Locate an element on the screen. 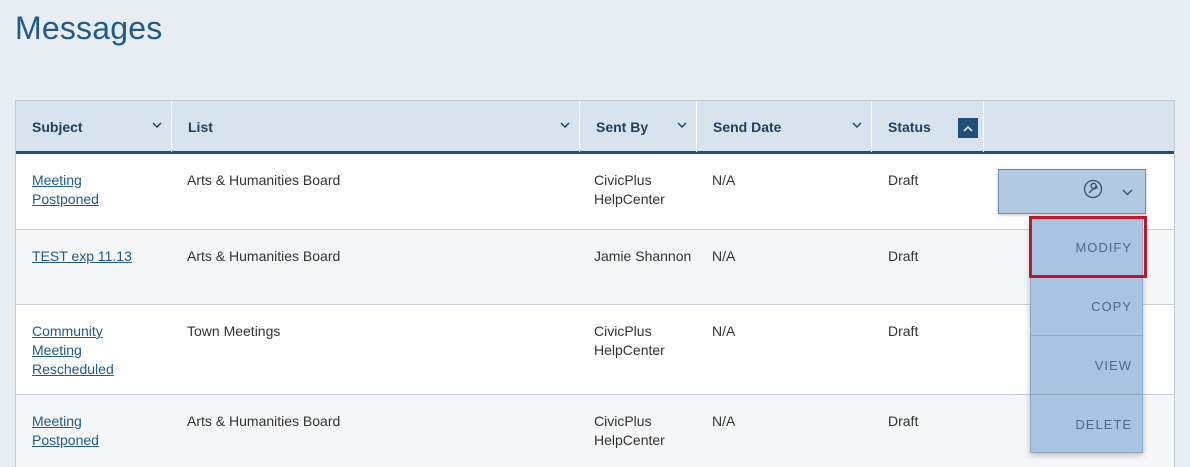 The image size is (1190, 467). column-header-sent-by: Sent By is located at coordinates (638, 126).